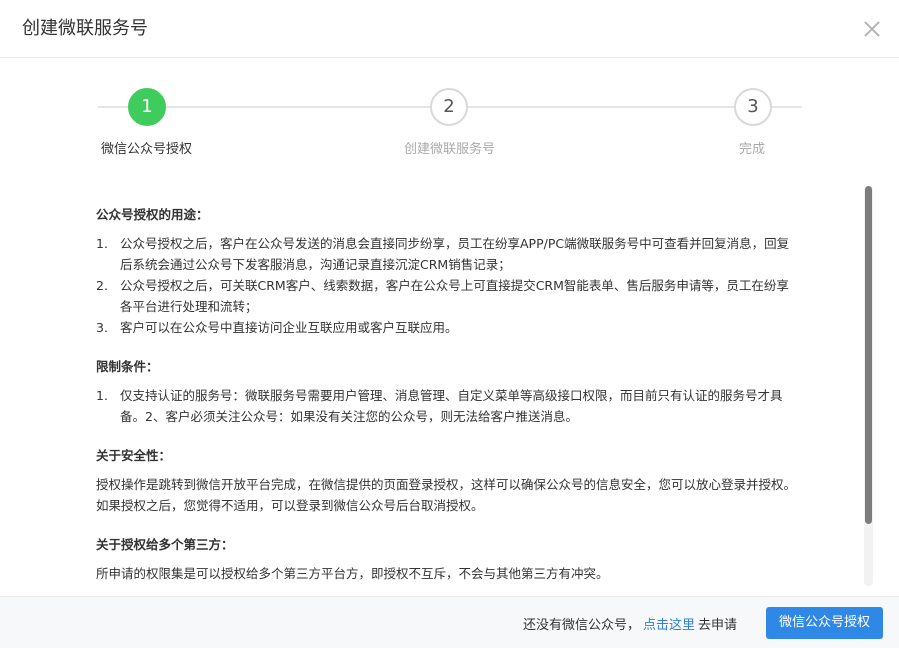 The width and height of the screenshot is (899, 648). What do you see at coordinates (872, 29) in the screenshot?
I see `close-icon` at bounding box center [872, 29].